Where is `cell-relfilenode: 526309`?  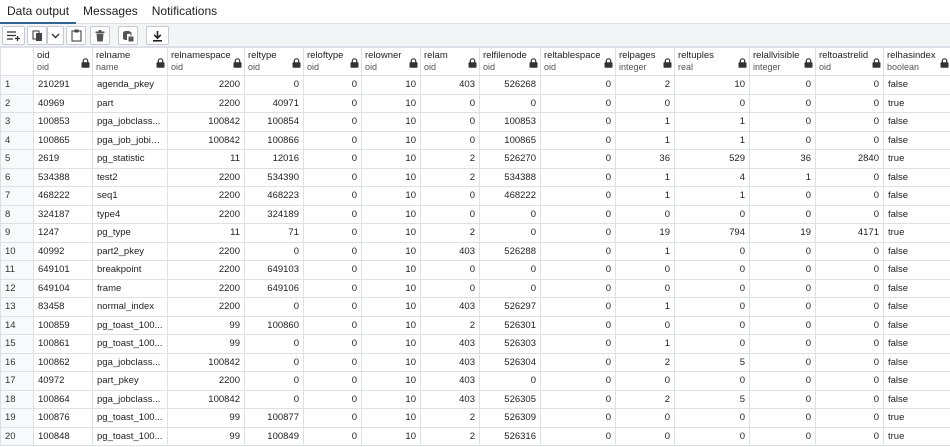
cell-relfilenode: 526309 is located at coordinates (510, 418).